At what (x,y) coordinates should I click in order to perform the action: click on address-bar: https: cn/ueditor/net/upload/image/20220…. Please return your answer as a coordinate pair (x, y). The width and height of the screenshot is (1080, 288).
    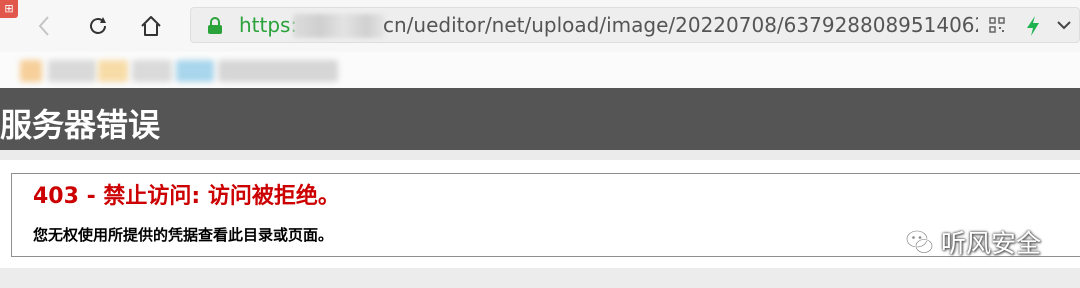
    Looking at the image, I should click on (635, 25).